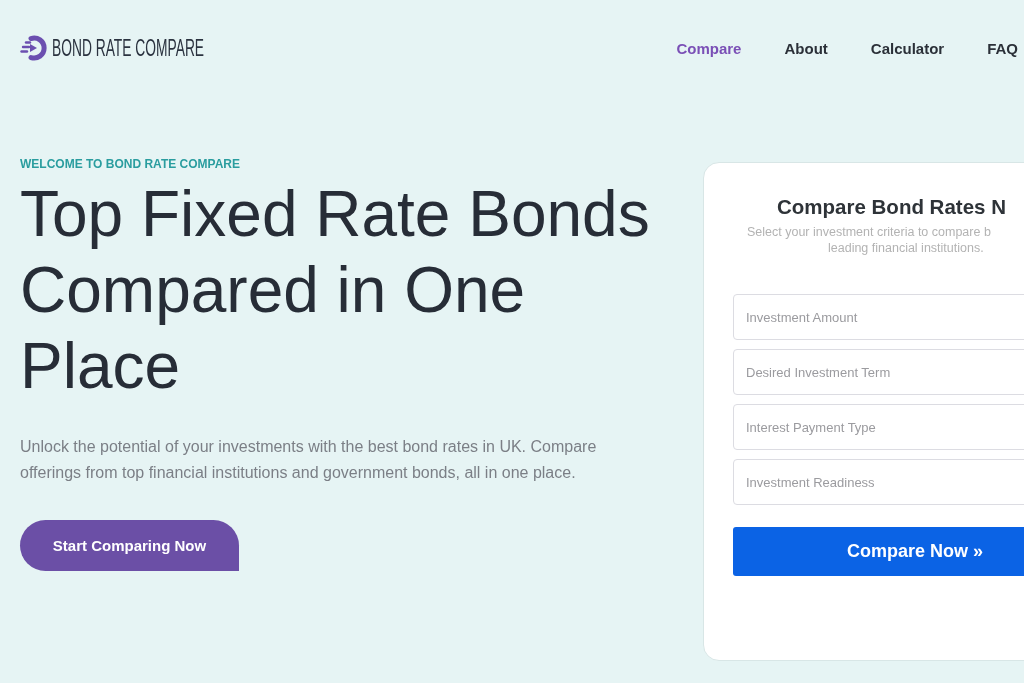 This screenshot has width=1024, height=683. I want to click on input-field: Desired Investment Term, so click(878, 372).